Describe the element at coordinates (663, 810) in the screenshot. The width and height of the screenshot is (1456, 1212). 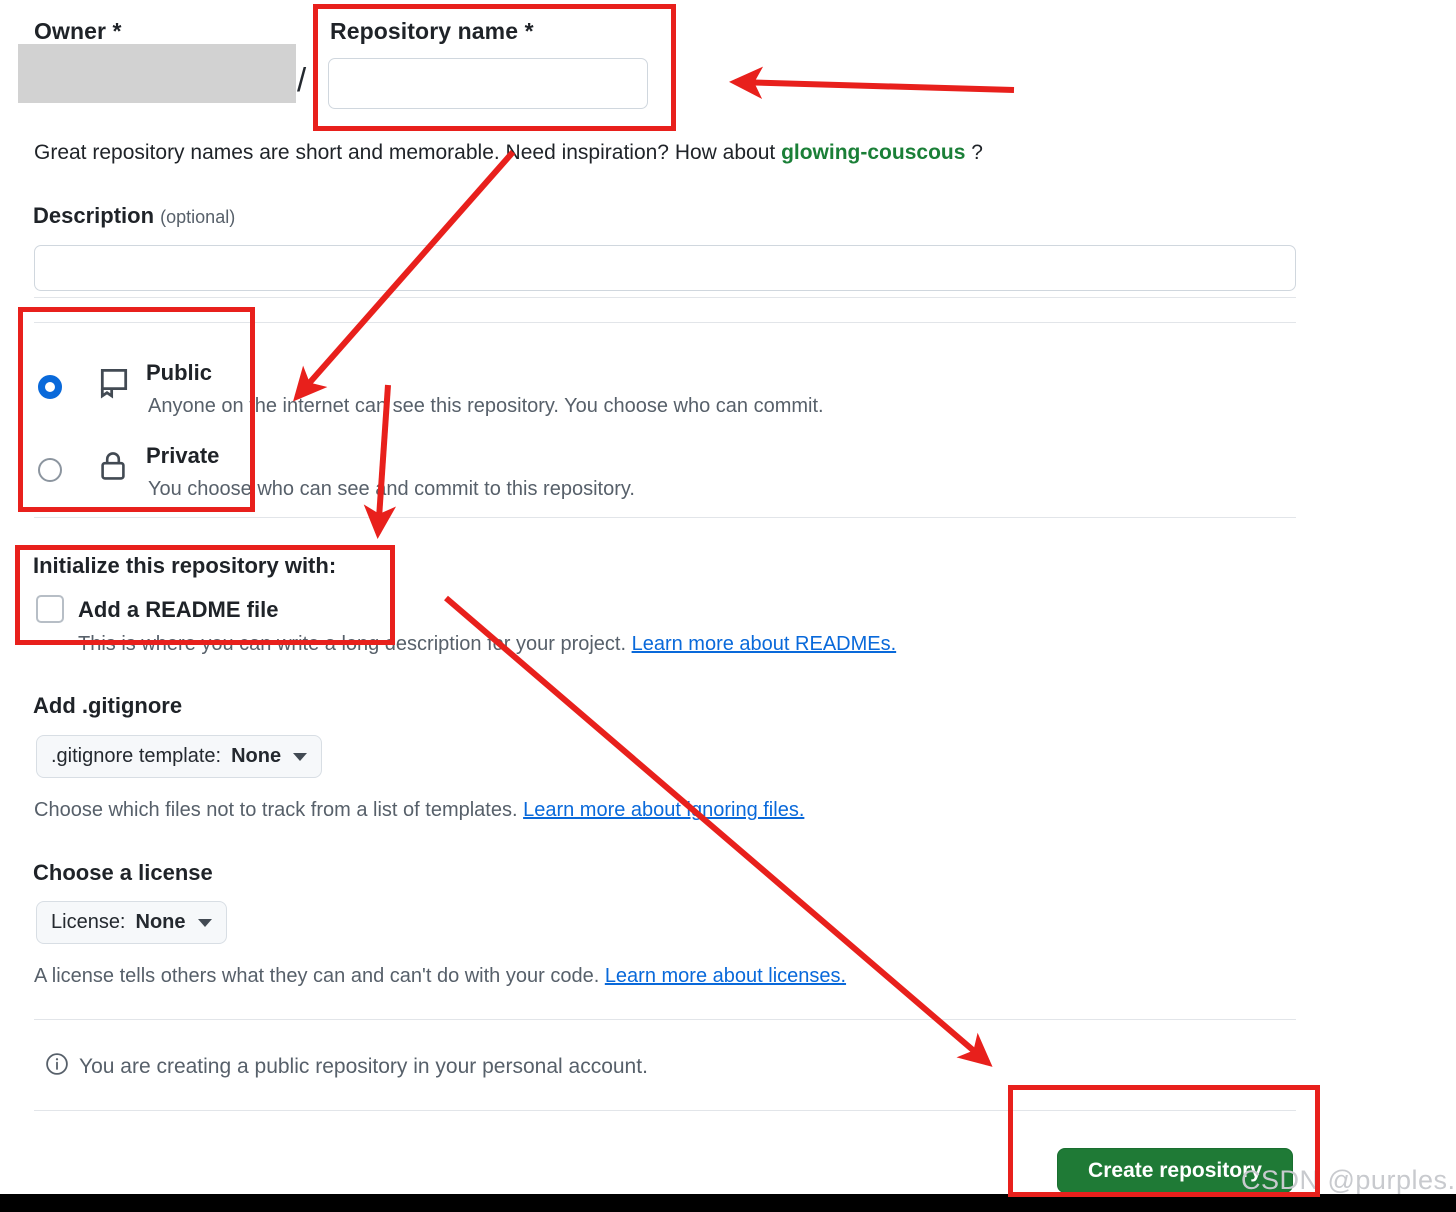
I see `gitignore-learn-more-link: Learn more about ignoring files.` at that location.